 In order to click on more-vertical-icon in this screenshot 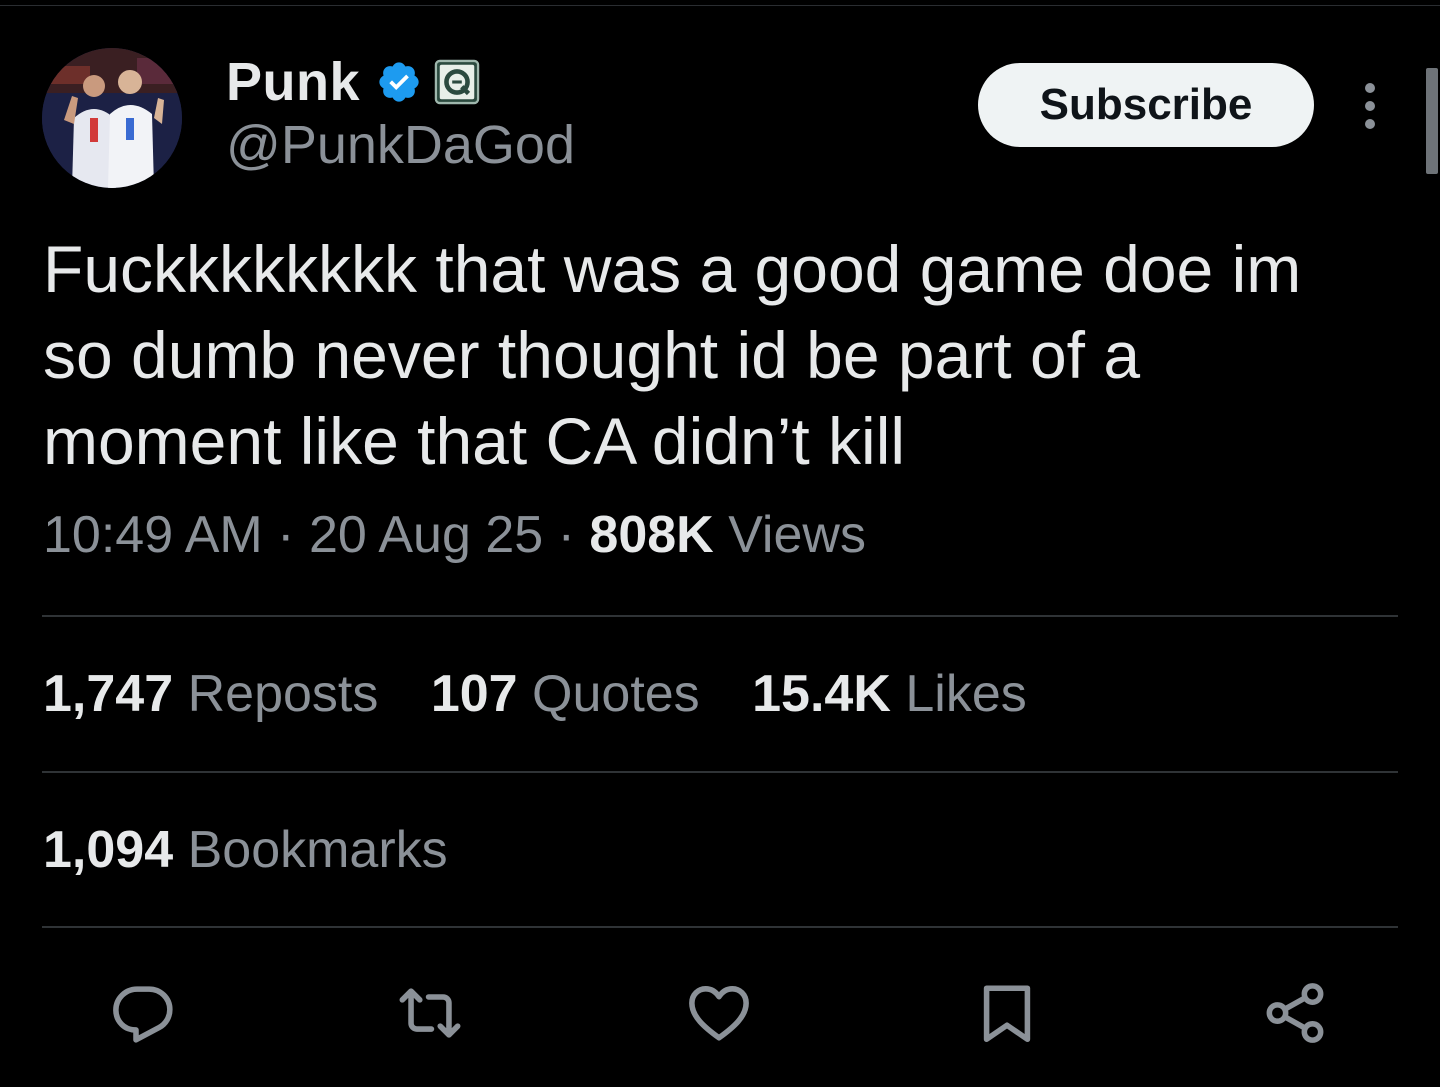, I will do `click(1370, 106)`.